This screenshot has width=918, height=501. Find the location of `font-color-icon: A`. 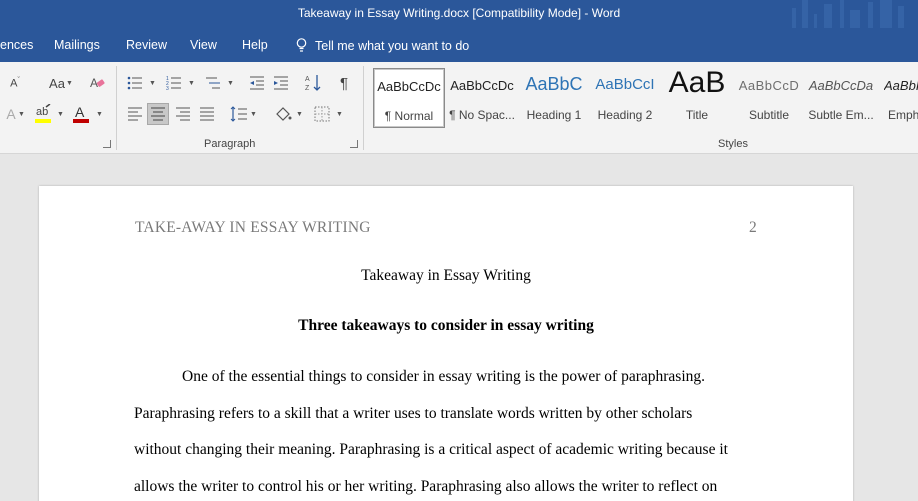

font-color-icon: A is located at coordinates (81, 113).